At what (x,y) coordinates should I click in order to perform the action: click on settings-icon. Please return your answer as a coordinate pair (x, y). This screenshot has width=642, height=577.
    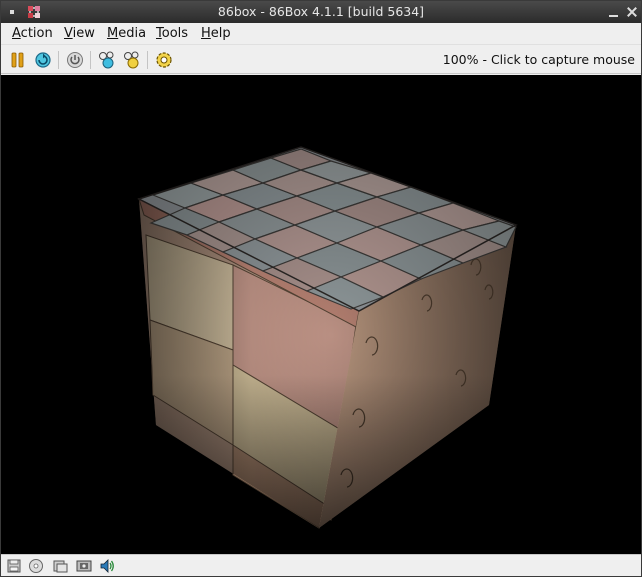
    Looking at the image, I should click on (164, 60).